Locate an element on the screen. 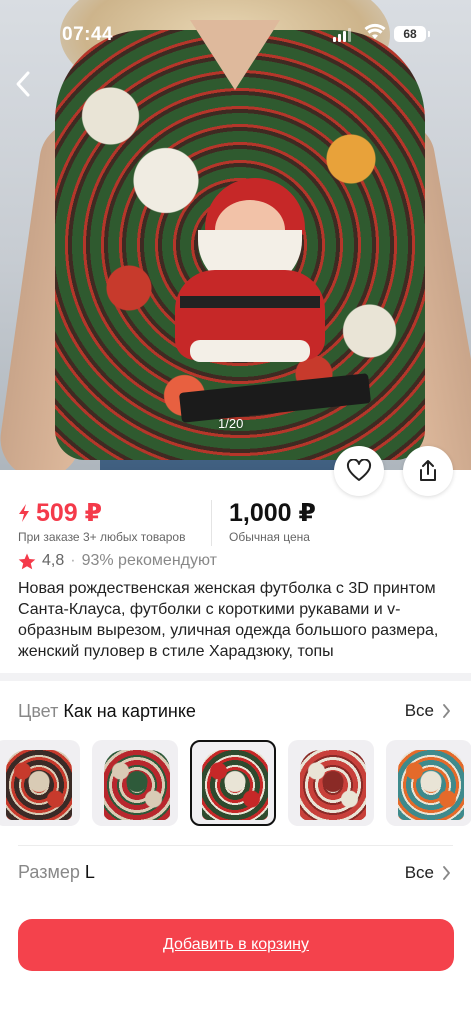 The width and height of the screenshot is (471, 1024). rating-score: 4,8 is located at coordinates (53, 560).